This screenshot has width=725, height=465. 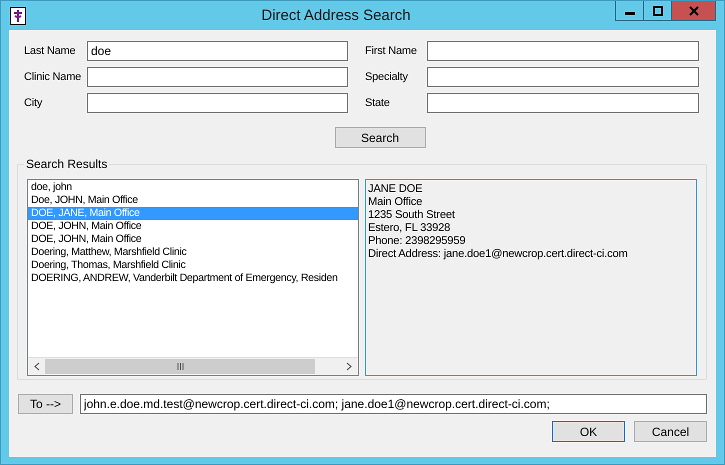 What do you see at coordinates (193, 200) in the screenshot?
I see `list-item: Doe, JOHN, Main Office` at bounding box center [193, 200].